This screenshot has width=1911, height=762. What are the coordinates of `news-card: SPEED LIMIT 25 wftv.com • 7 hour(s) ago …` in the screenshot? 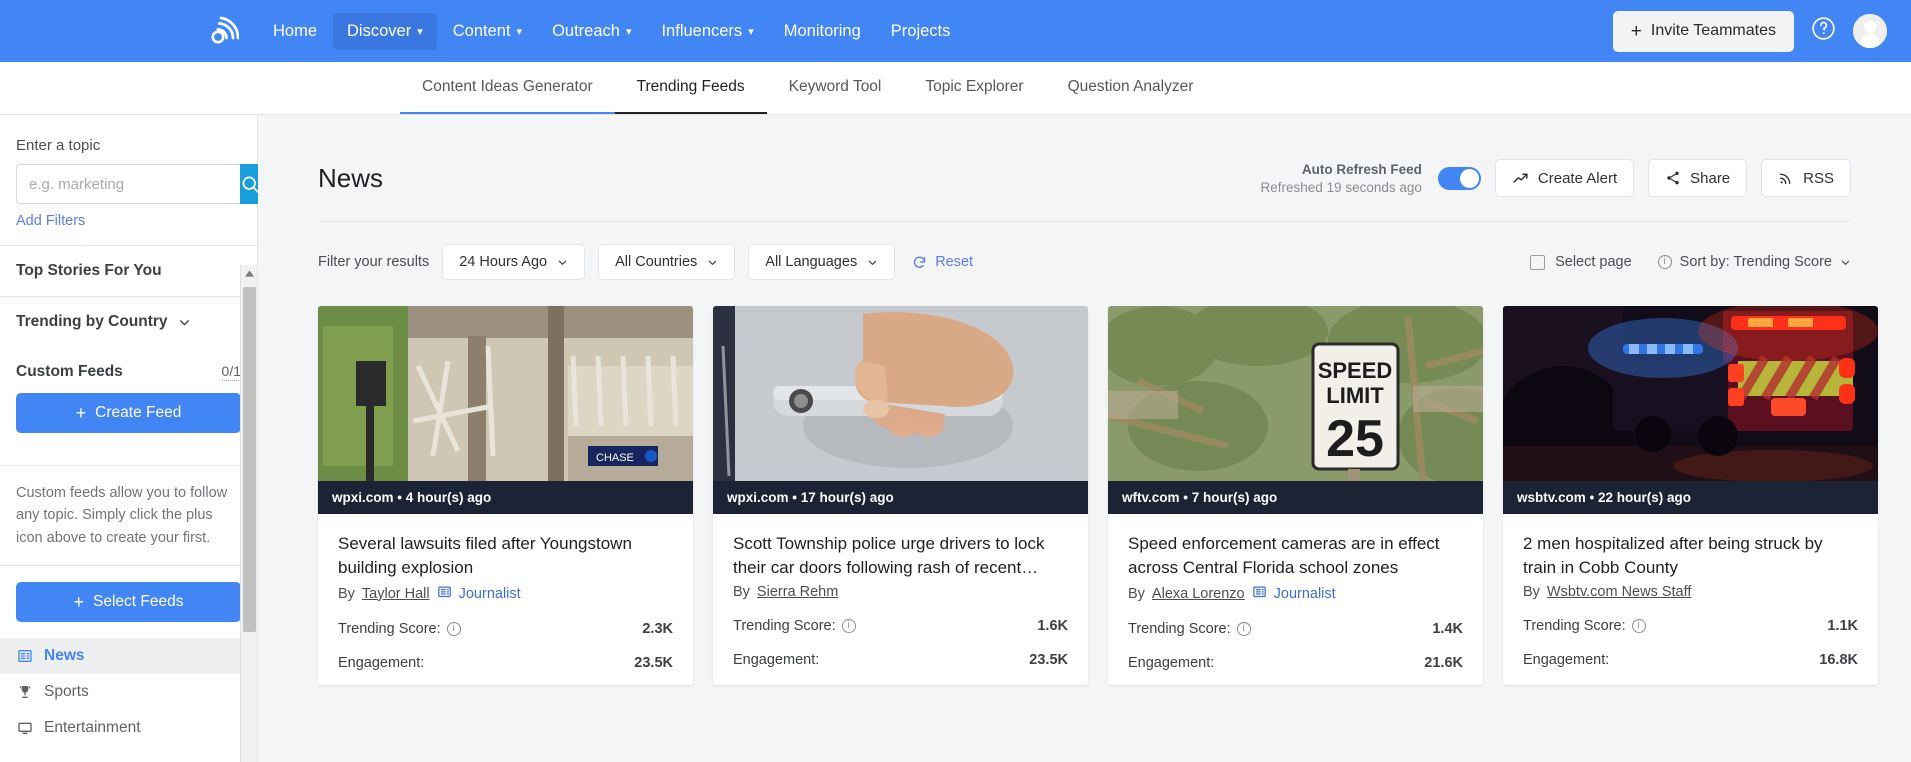 It's located at (1295, 496).